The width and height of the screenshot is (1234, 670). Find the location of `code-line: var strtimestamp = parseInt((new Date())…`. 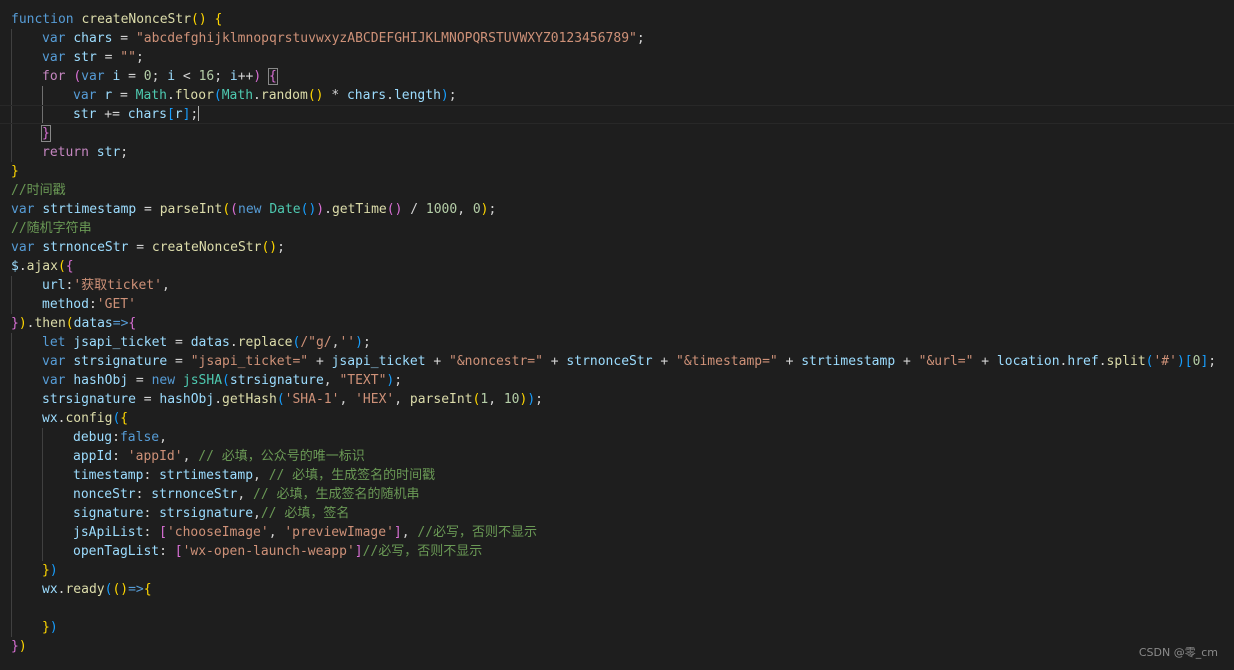

code-line: var strtimestamp = parseInt((new Date())… is located at coordinates (253, 209).